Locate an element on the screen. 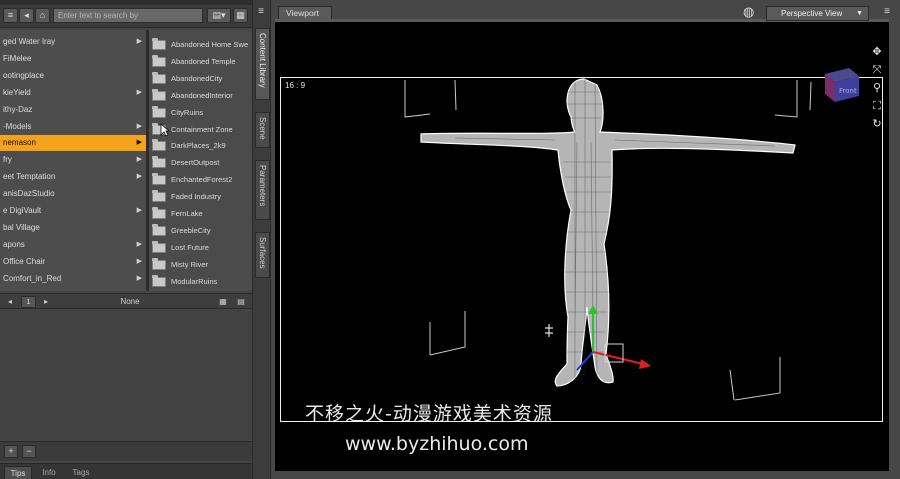 The image size is (900, 479). add-icon: + is located at coordinates (11, 451).